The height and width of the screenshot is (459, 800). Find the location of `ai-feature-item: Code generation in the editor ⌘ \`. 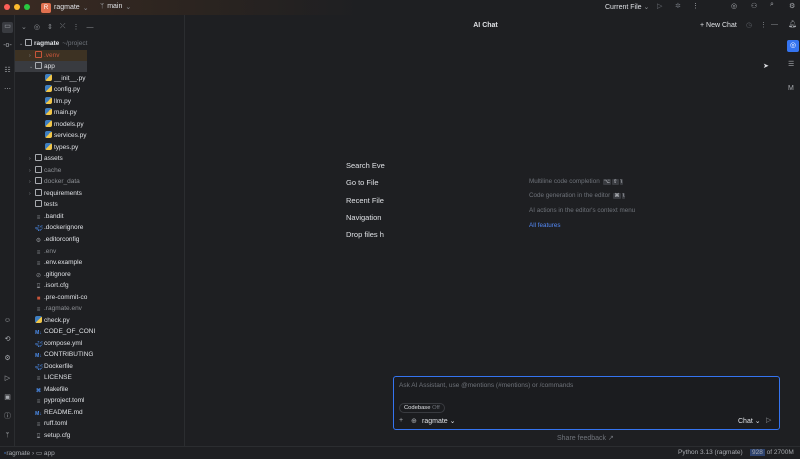

ai-feature-item: Code generation in the editor ⌘ \ is located at coordinates (582, 199).